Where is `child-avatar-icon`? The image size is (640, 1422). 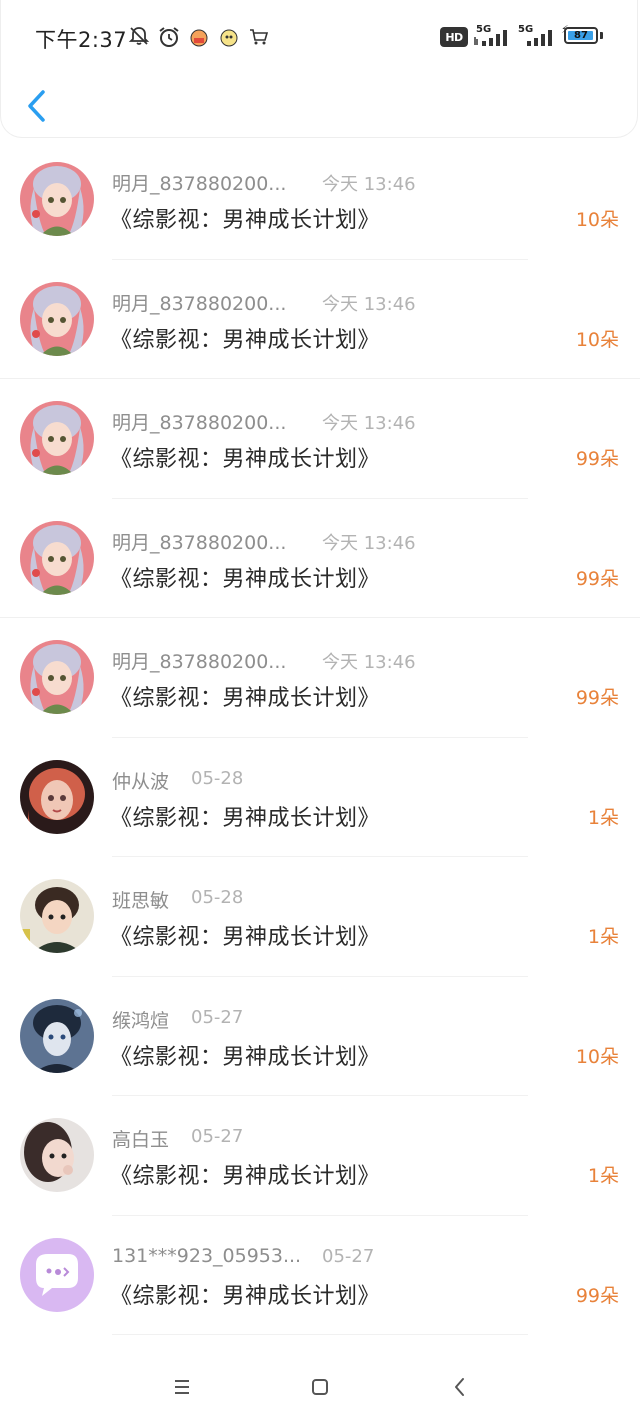 child-avatar-icon is located at coordinates (57, 916).